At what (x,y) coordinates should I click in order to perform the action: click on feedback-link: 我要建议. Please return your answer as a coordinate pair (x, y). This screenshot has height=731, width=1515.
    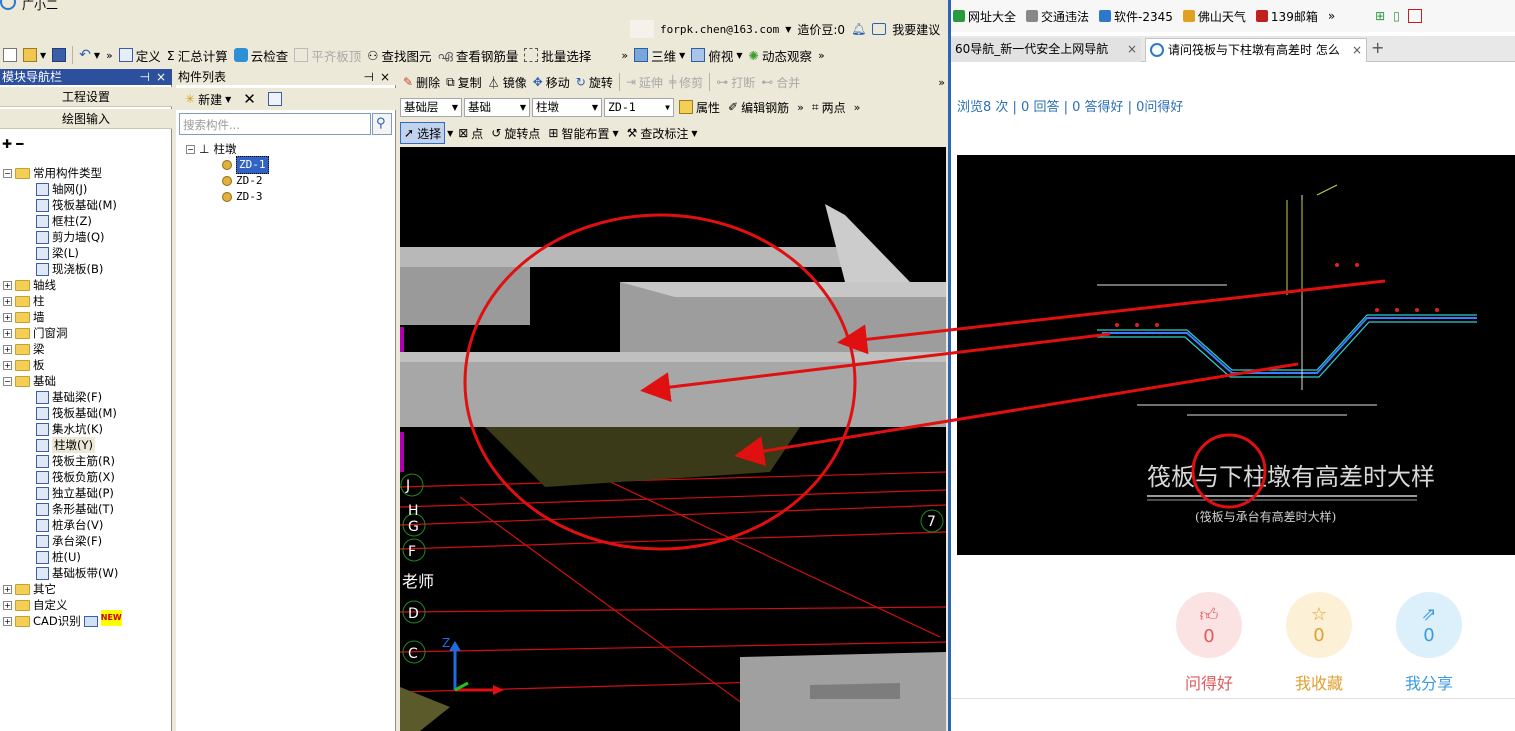
    Looking at the image, I should click on (916, 29).